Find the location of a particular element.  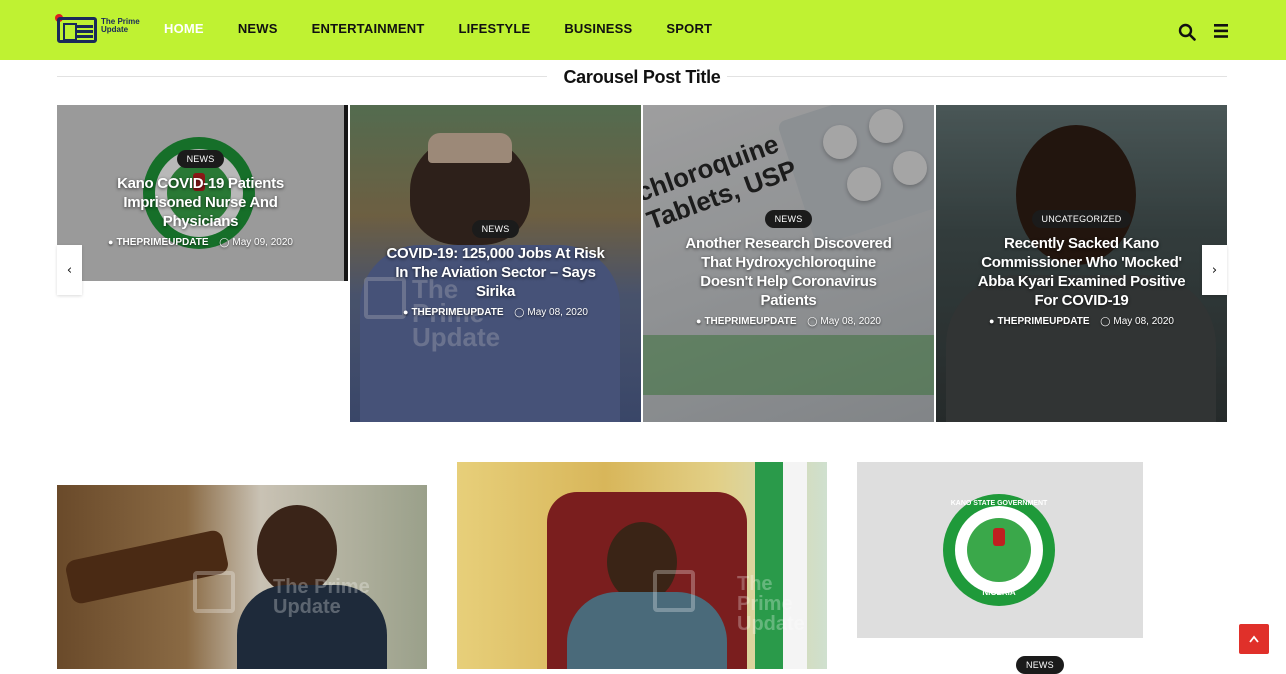

logo-mark-icon is located at coordinates (77, 30).